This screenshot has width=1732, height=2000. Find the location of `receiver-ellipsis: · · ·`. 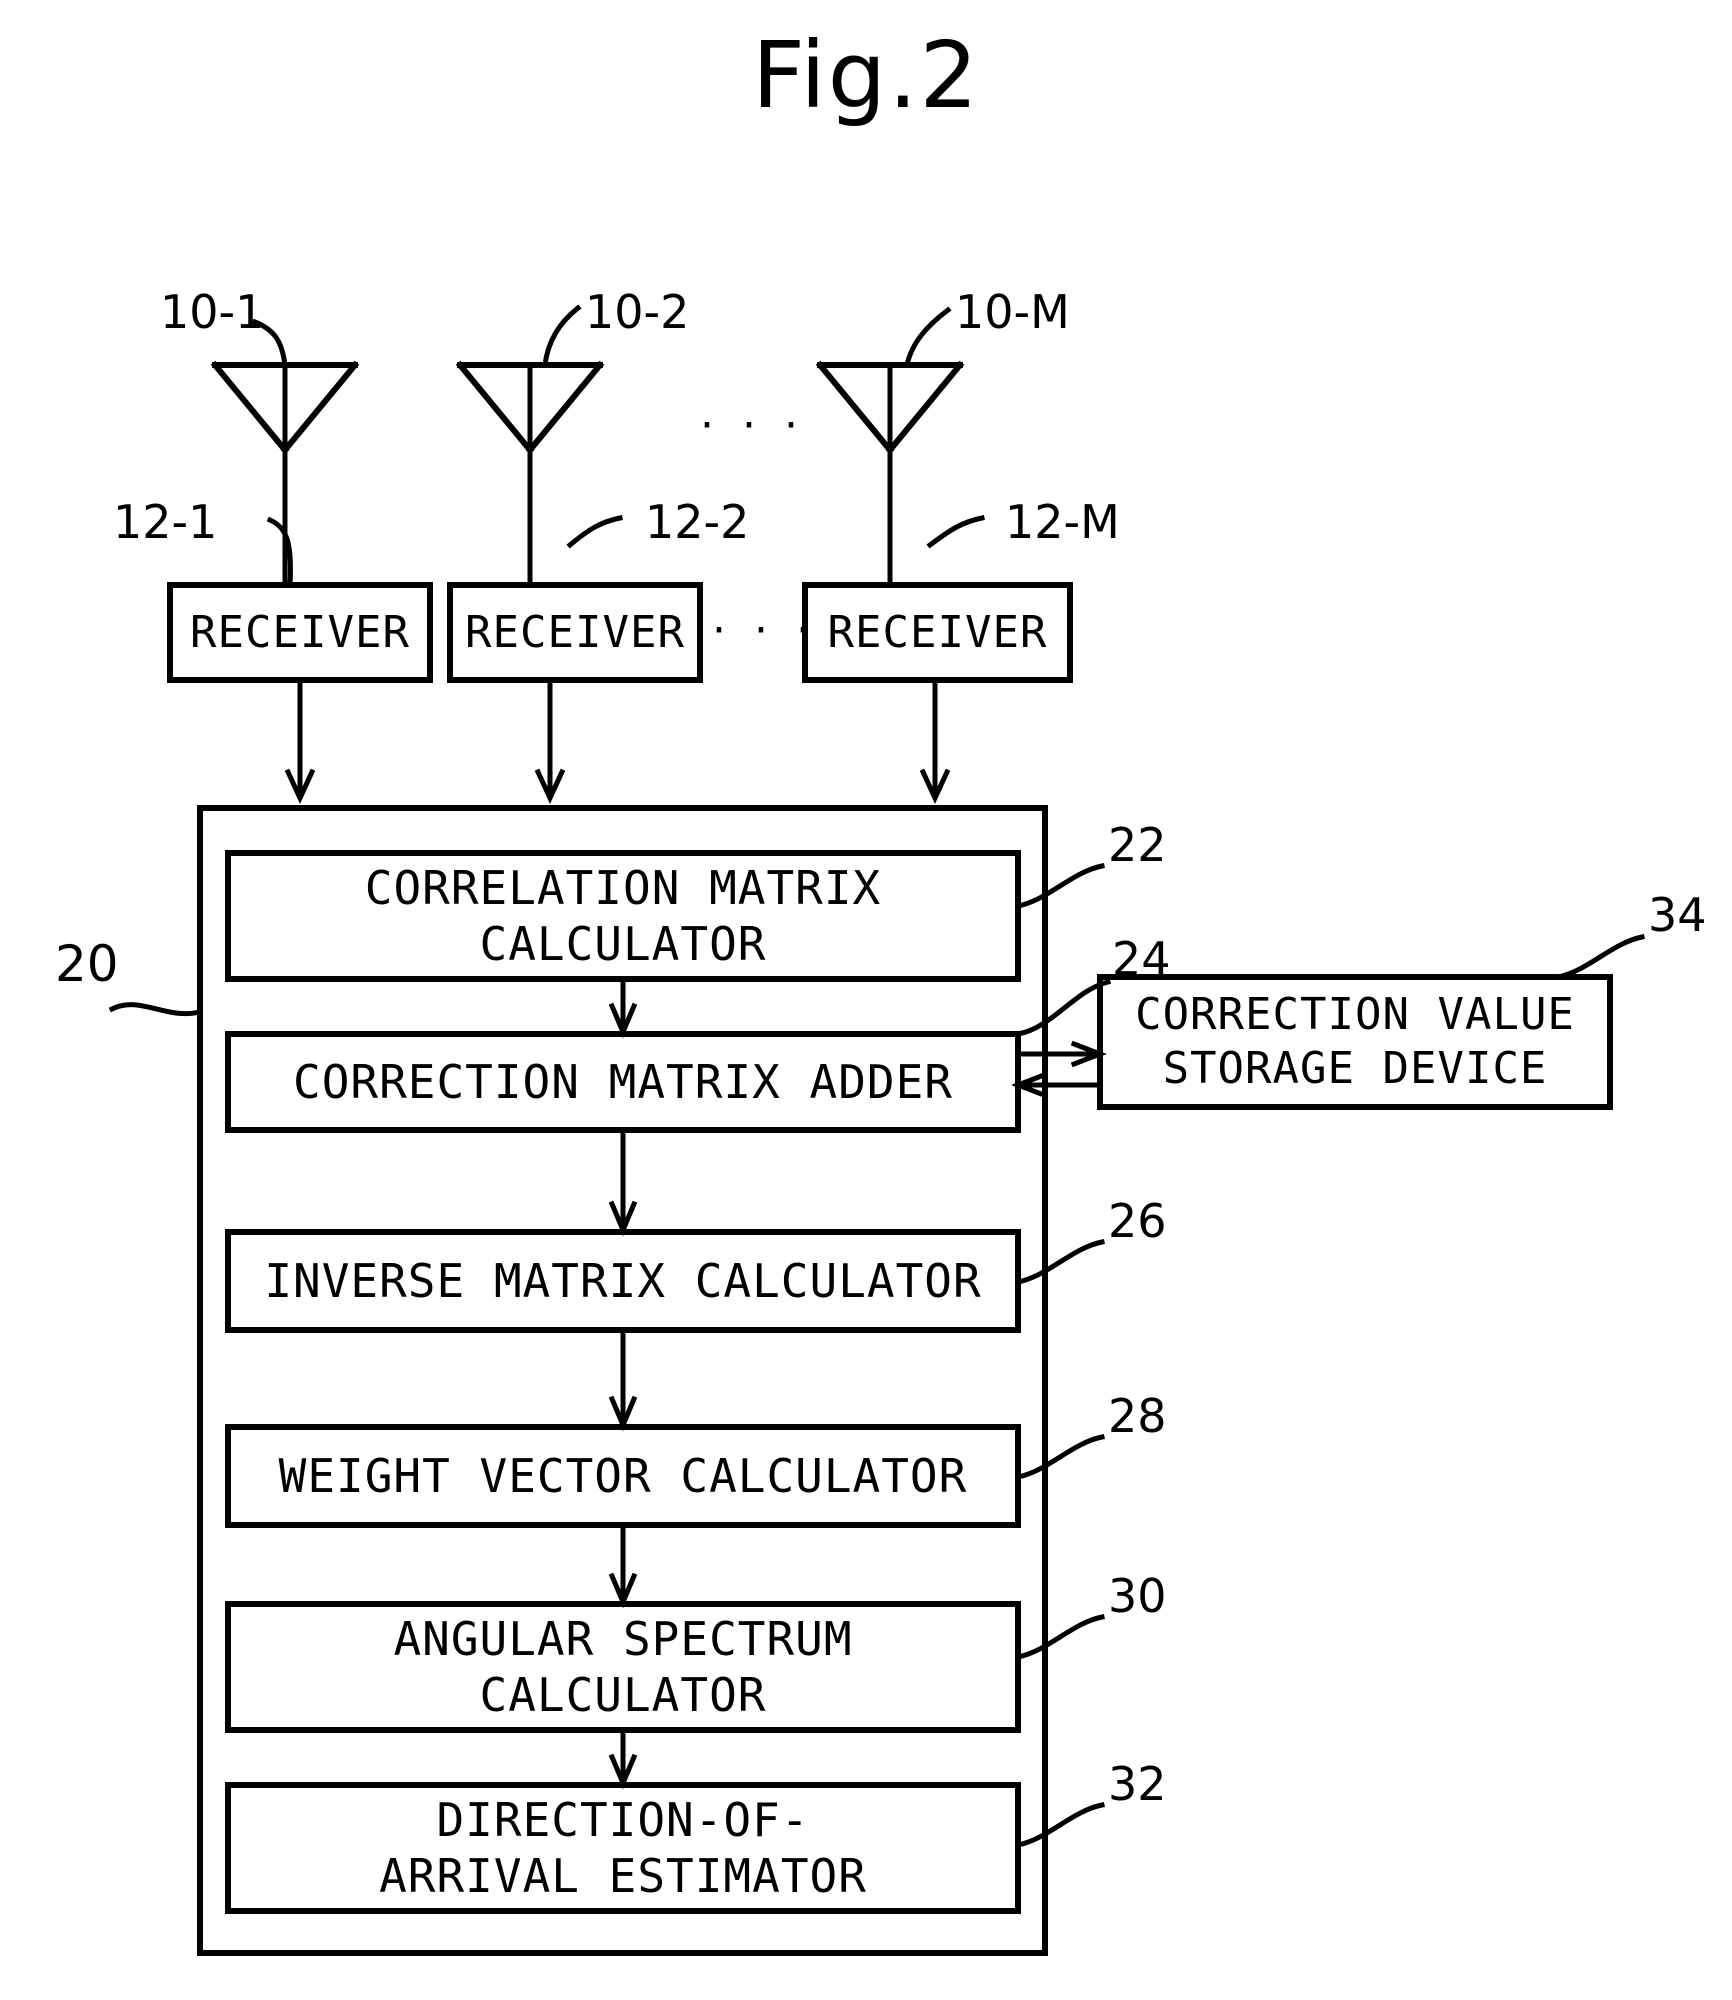

receiver-ellipsis: · · · is located at coordinates (764, 630).